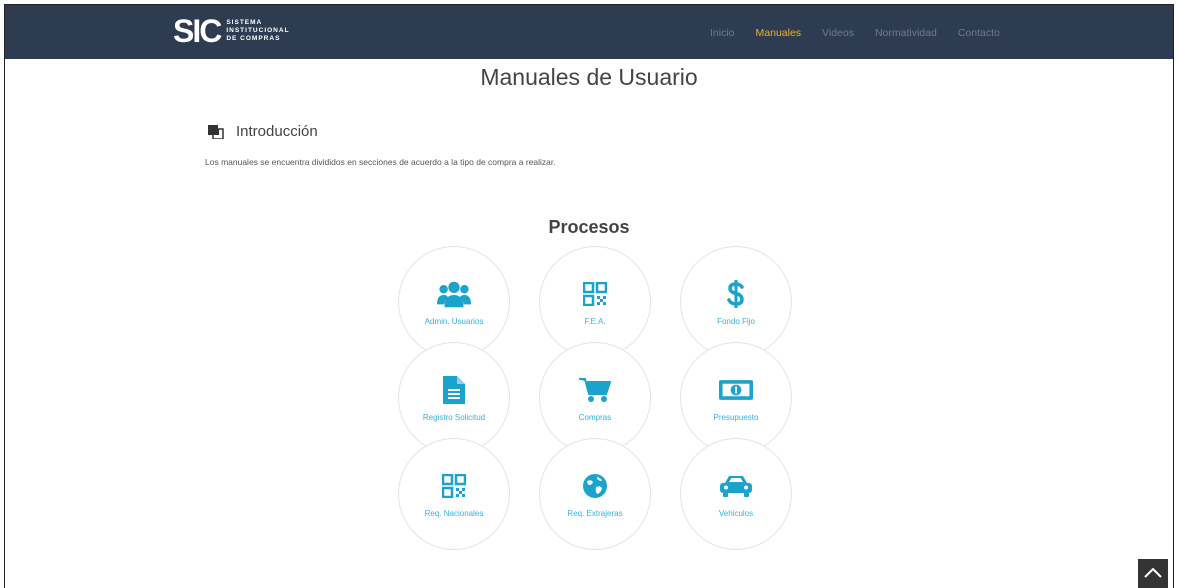 This screenshot has height=588, width=1178. What do you see at coordinates (589, 227) in the screenshot?
I see `section-title-procesos: Procesos` at bounding box center [589, 227].